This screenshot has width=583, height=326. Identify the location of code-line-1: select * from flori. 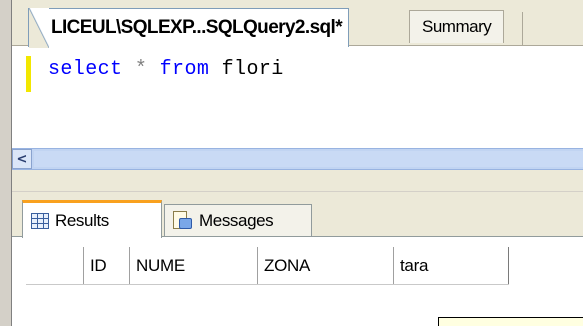
(166, 69).